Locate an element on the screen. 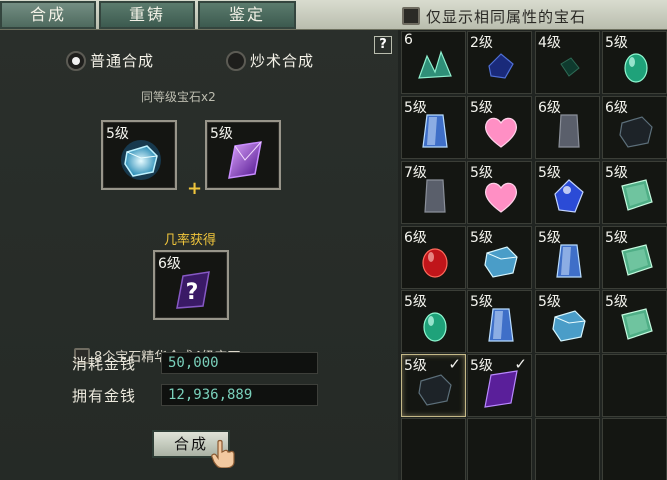 Image resolution: width=667 pixels, height=480 pixels. chance-label: 几率获得 is located at coordinates (190, 240).